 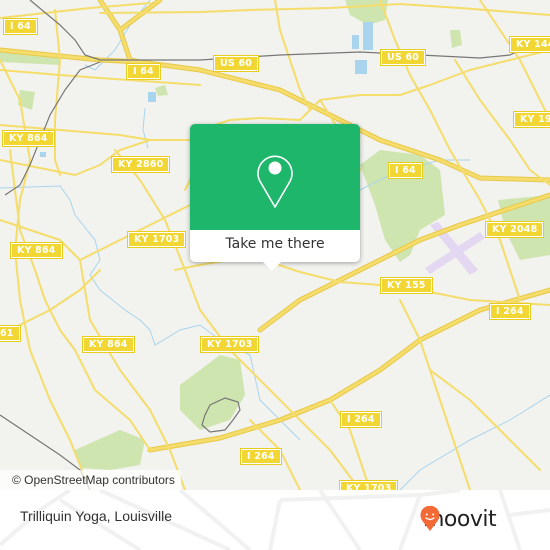 What do you see at coordinates (514, 229) in the screenshot?
I see `road-shield: KY 2048` at bounding box center [514, 229].